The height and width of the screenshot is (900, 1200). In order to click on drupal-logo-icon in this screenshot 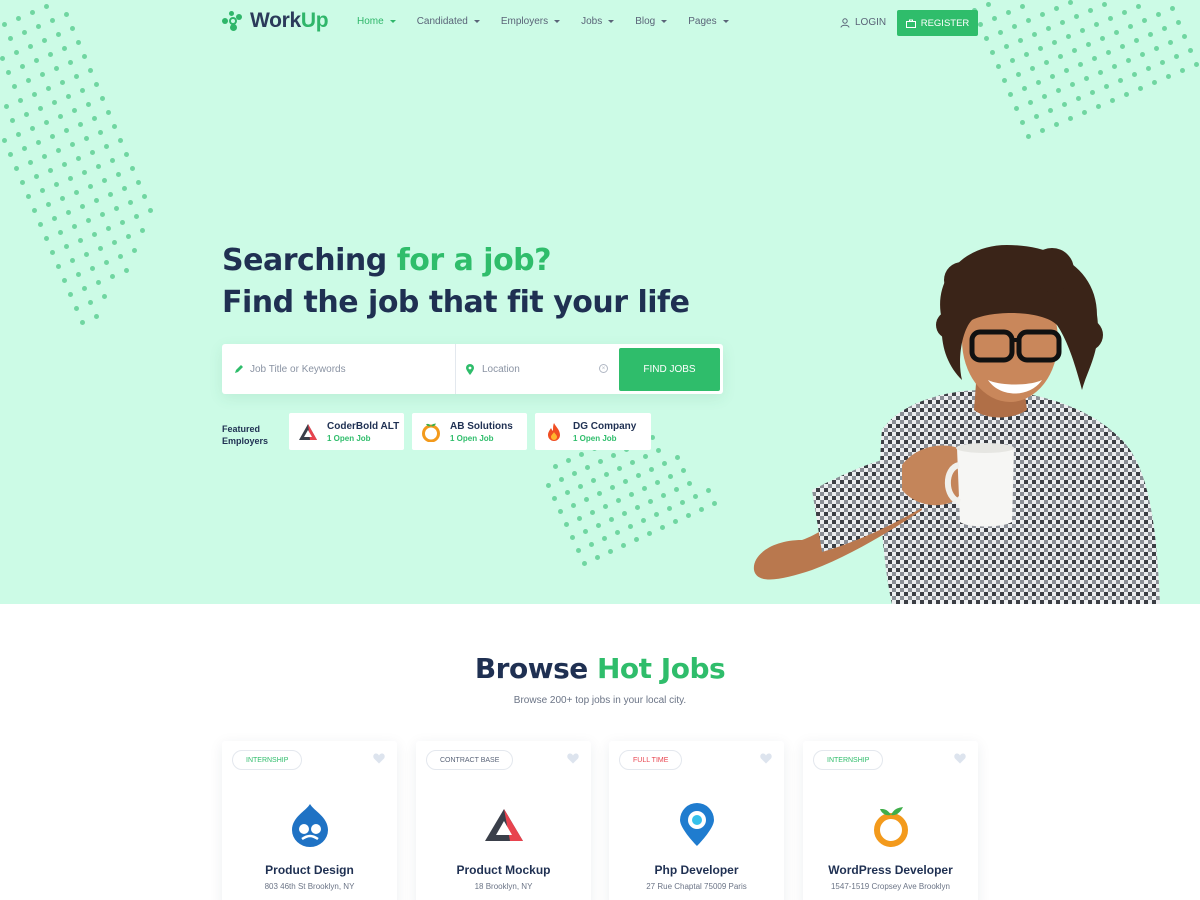, I will do `click(310, 825)`.